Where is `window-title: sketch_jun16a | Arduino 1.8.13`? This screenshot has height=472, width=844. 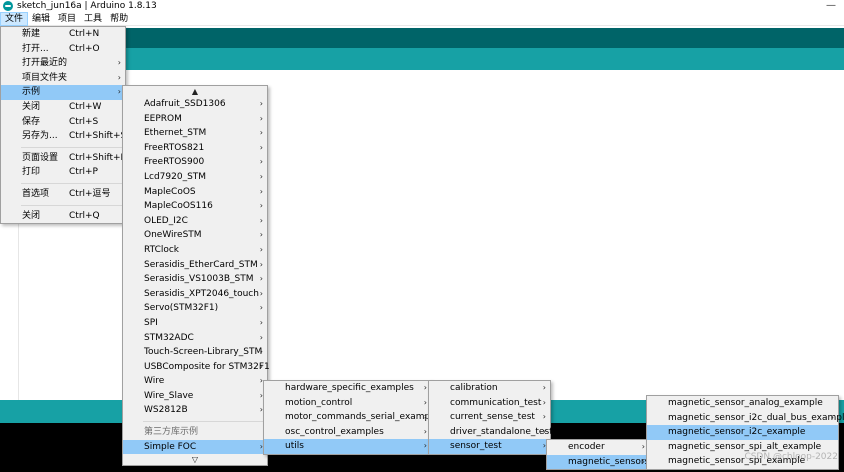
window-title: sketch_jun16a | Arduino 1.8.13 is located at coordinates (87, 6).